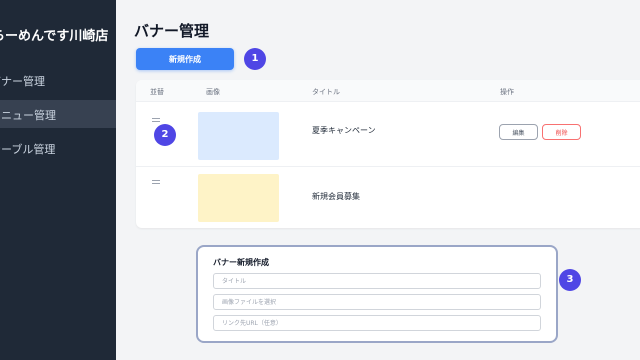  Describe the element at coordinates (58, 80) in the screenshot. I see `sidebar-item-banner: バナー管理` at that location.